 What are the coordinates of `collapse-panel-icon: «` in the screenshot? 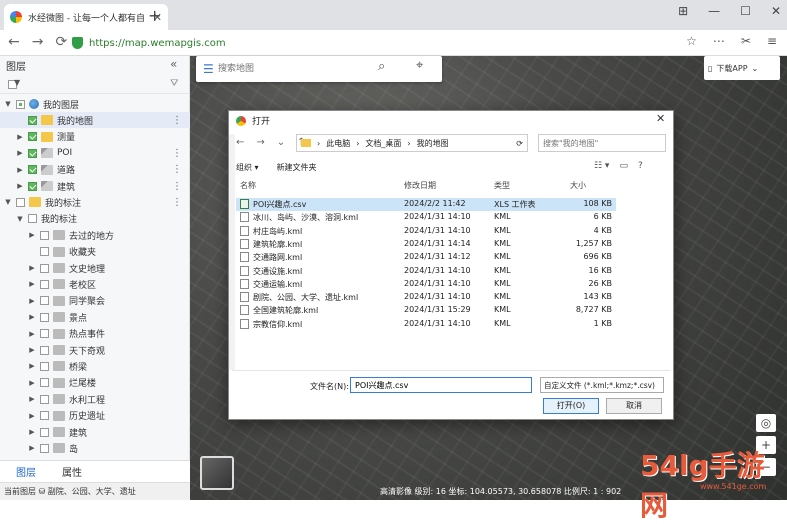 It's located at (173, 64).